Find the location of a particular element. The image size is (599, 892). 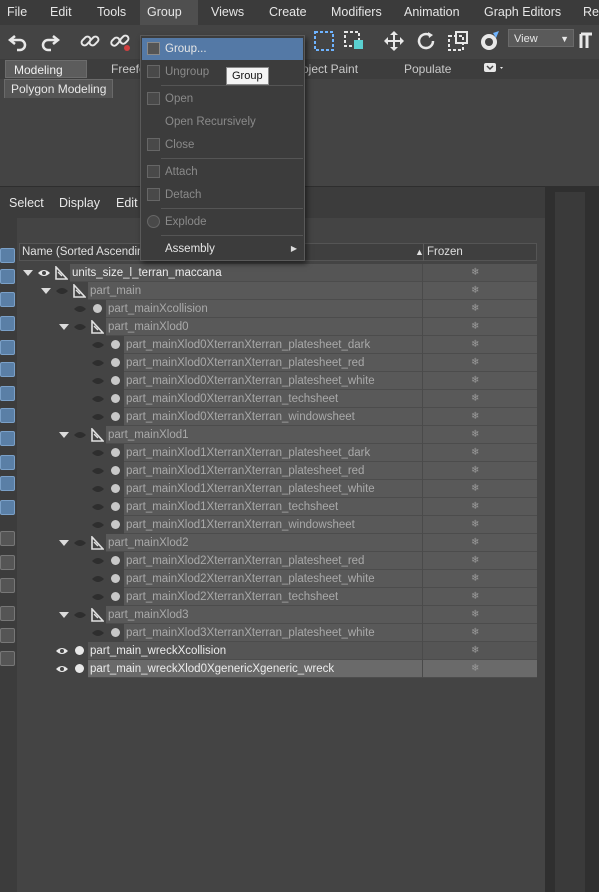

column-name-header: Name (Sorted Ascending is located at coordinates (86, 252).